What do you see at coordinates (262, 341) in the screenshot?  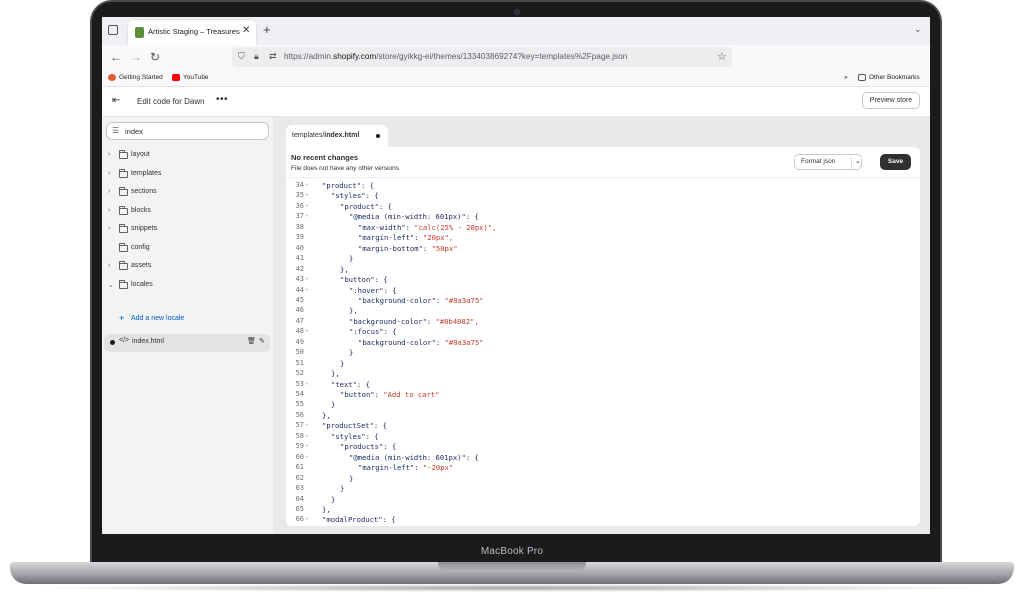 I see `pencil-icon: ✎` at bounding box center [262, 341].